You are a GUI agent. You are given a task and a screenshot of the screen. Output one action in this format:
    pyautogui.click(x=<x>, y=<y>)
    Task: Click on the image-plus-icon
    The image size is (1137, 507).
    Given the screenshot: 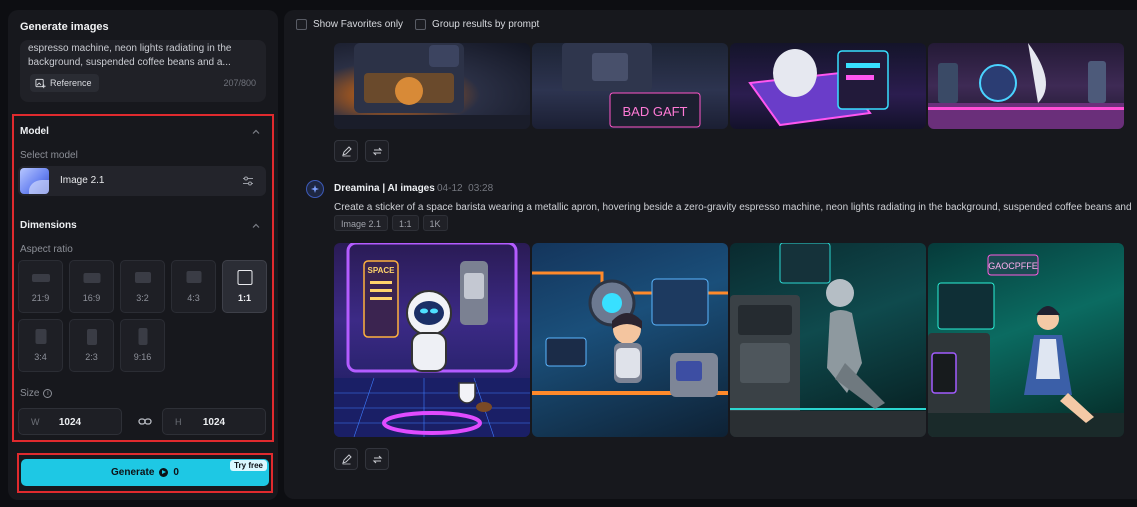 What is the action you would take?
    pyautogui.click(x=40, y=83)
    